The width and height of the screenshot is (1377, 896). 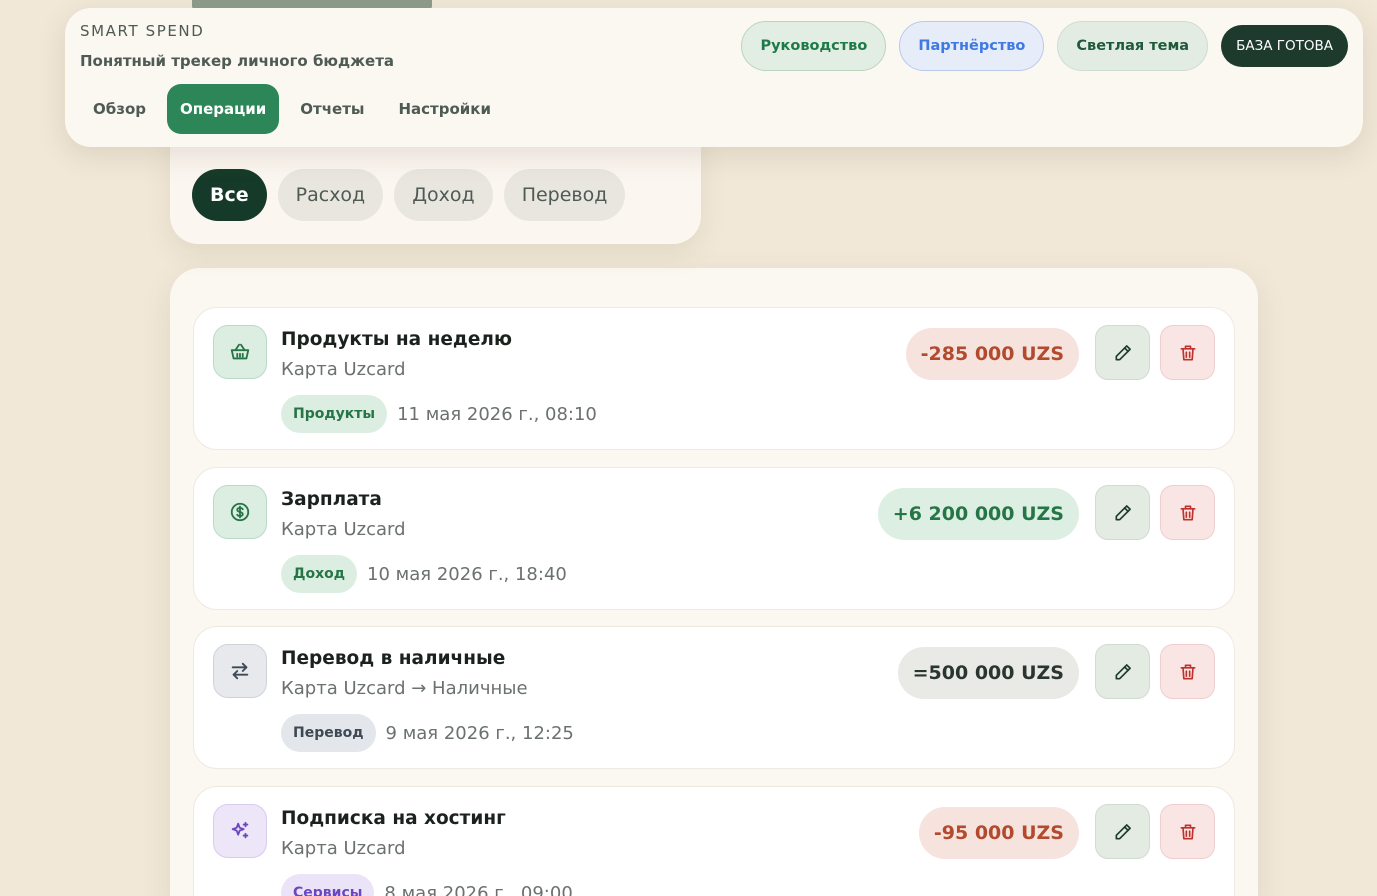 I want to click on transaction-date: 8 мая 2026 г., 09:00, so click(x=478, y=889).